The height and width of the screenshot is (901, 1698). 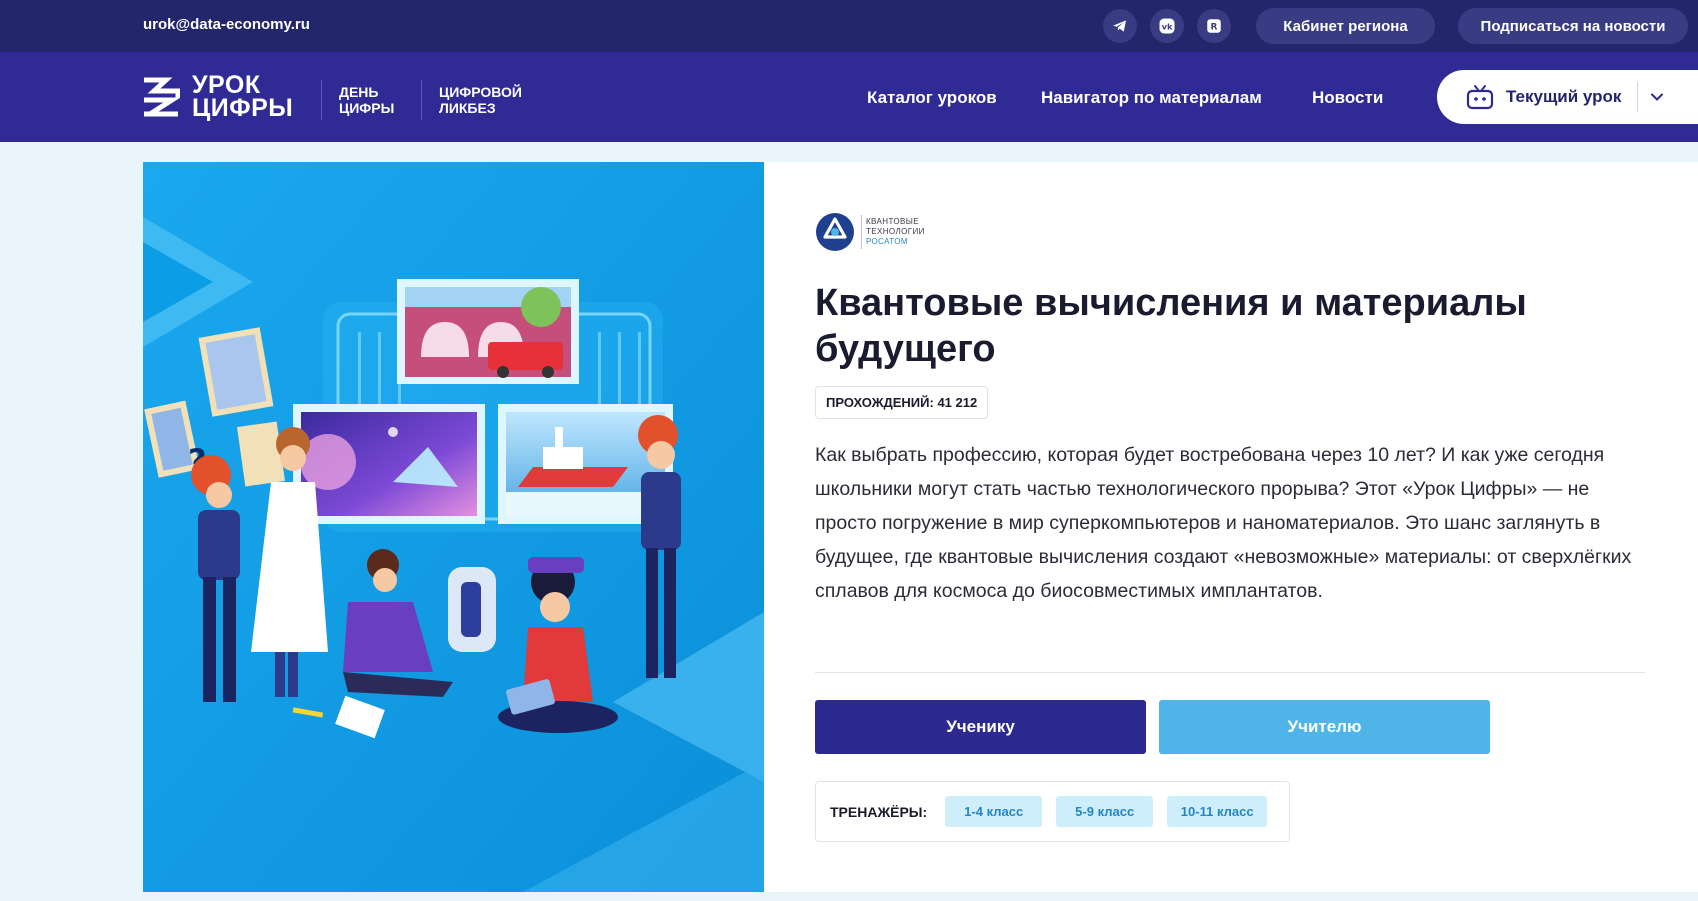 I want to click on trainer-chip-5-9: 5-9 класс, so click(x=1105, y=811).